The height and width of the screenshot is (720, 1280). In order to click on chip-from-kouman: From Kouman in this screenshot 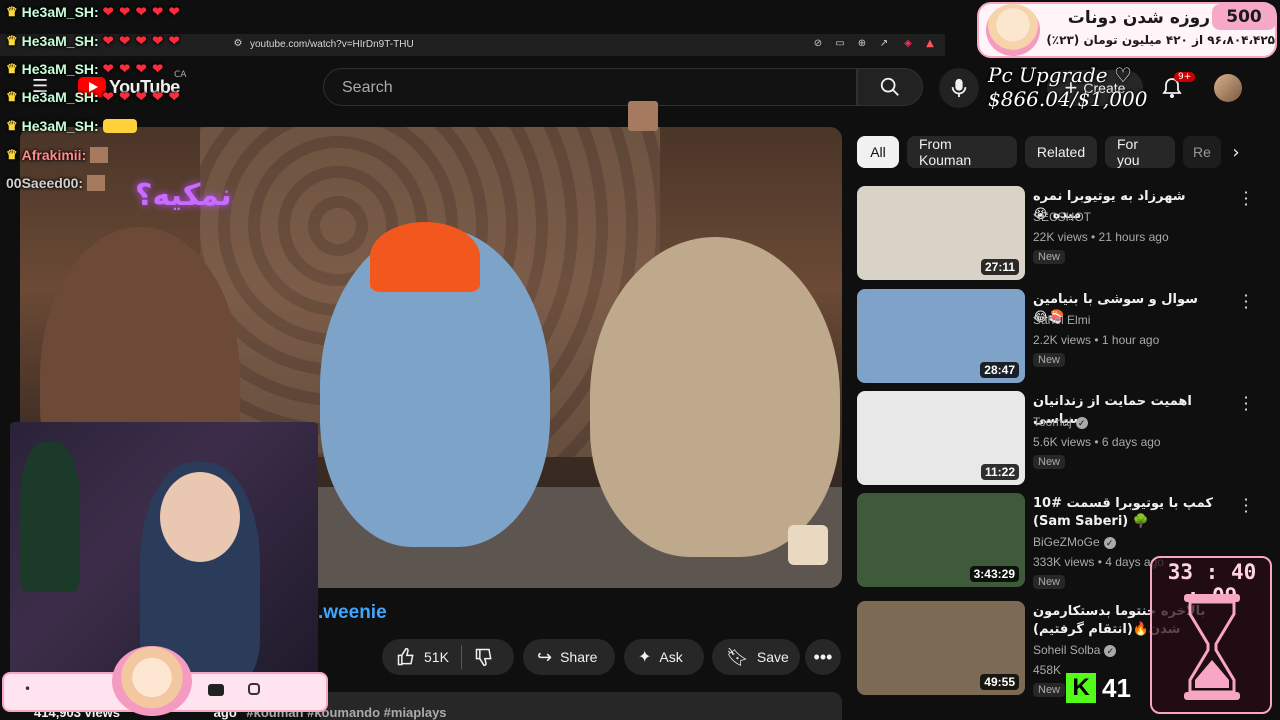, I will do `click(962, 152)`.